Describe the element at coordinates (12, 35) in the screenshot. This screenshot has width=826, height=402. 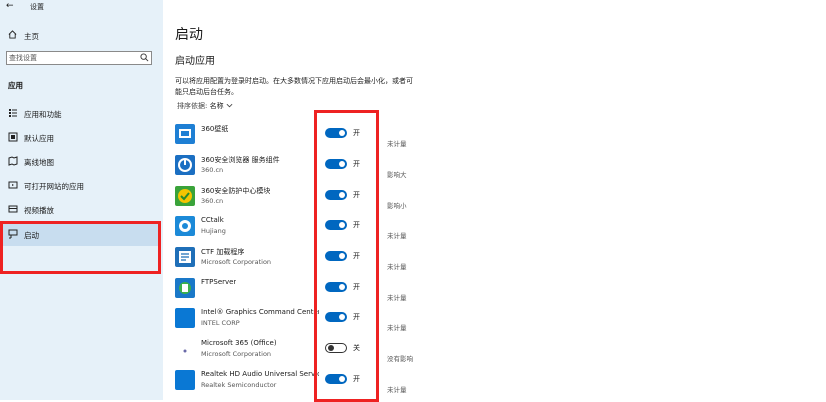
I see `home-icon` at that location.